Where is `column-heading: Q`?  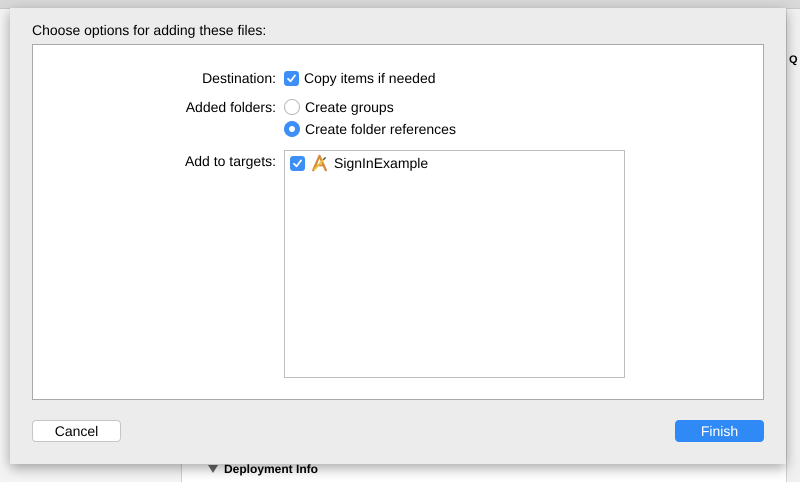
column-heading: Q is located at coordinates (793, 60).